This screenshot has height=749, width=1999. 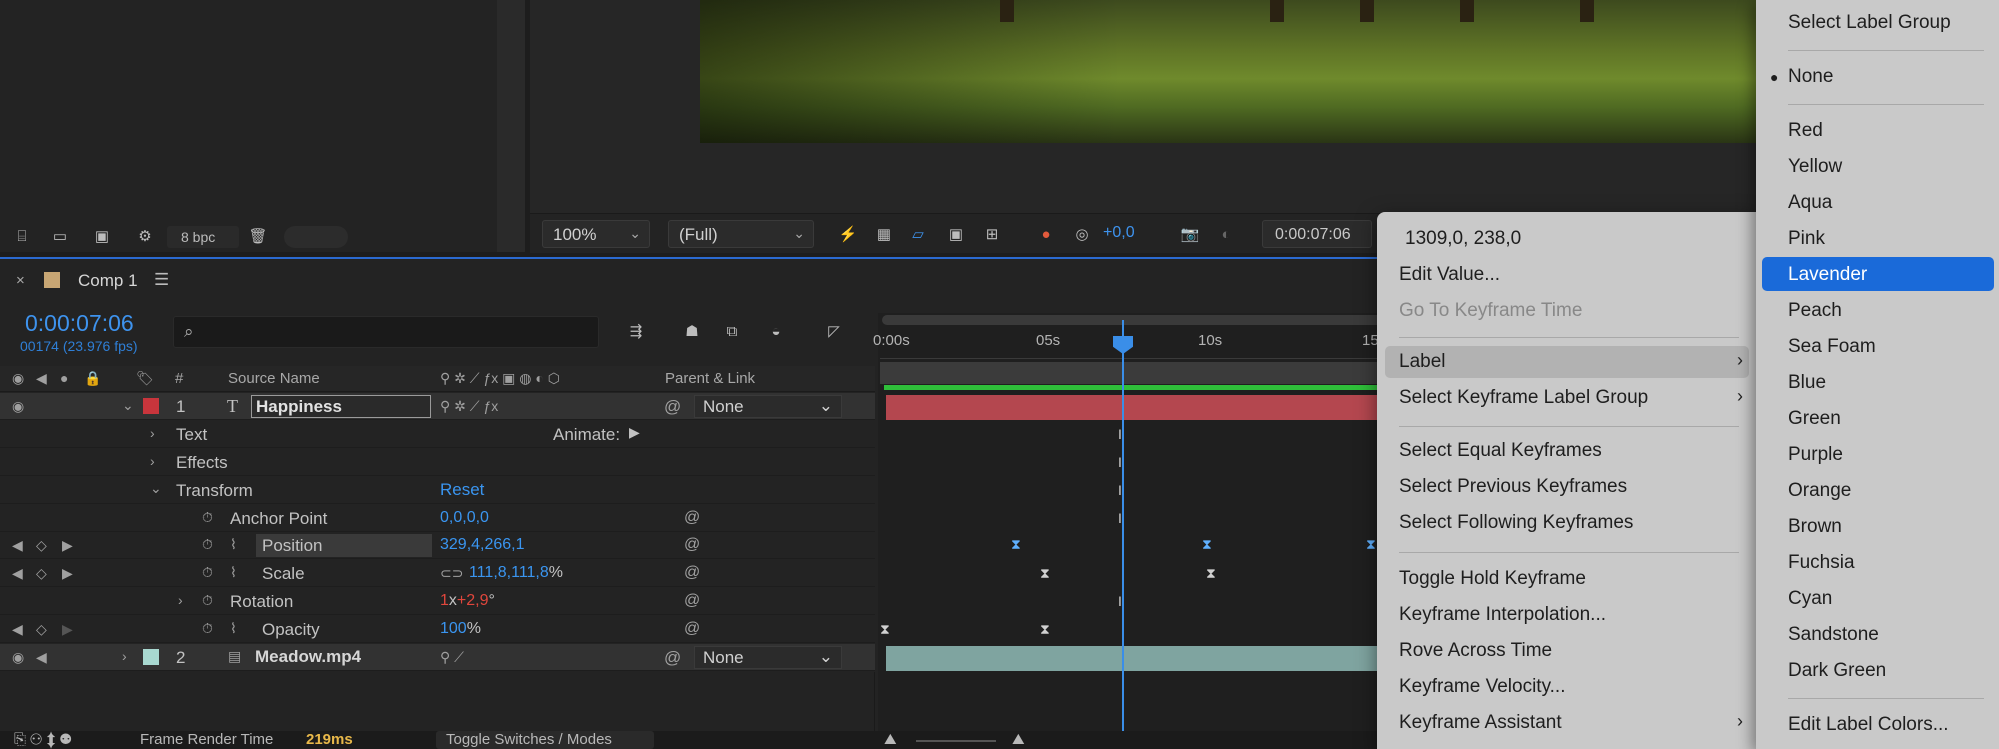 I want to click on label-cyan: Cyan, so click(x=1810, y=599).